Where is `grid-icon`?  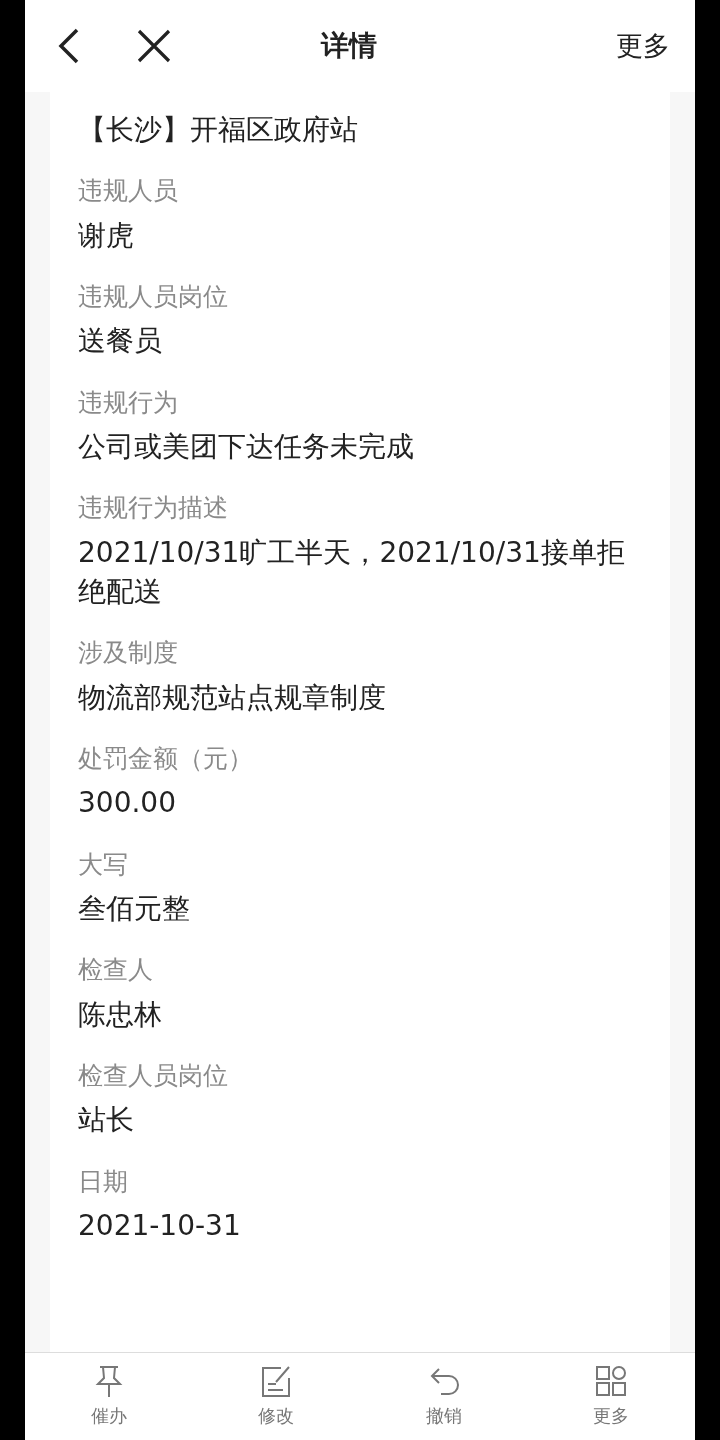
grid-icon is located at coordinates (611, 1381).